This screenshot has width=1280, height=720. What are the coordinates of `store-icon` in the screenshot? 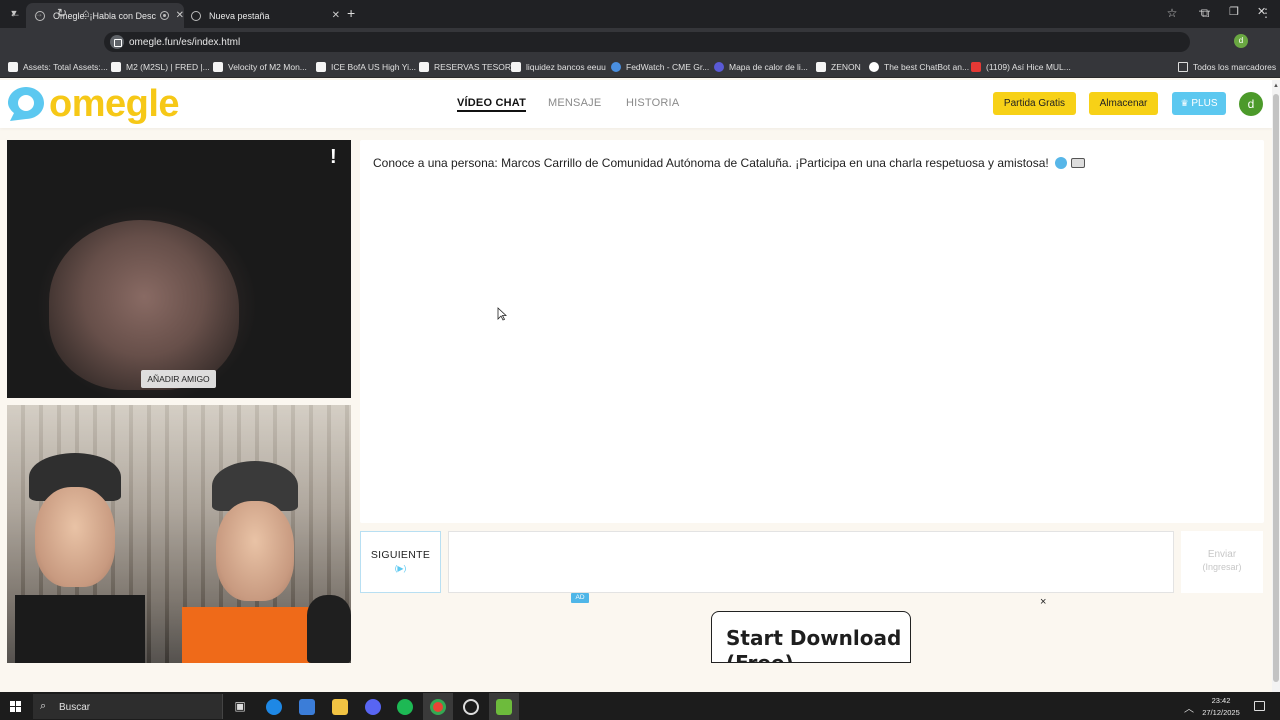 It's located at (307, 707).